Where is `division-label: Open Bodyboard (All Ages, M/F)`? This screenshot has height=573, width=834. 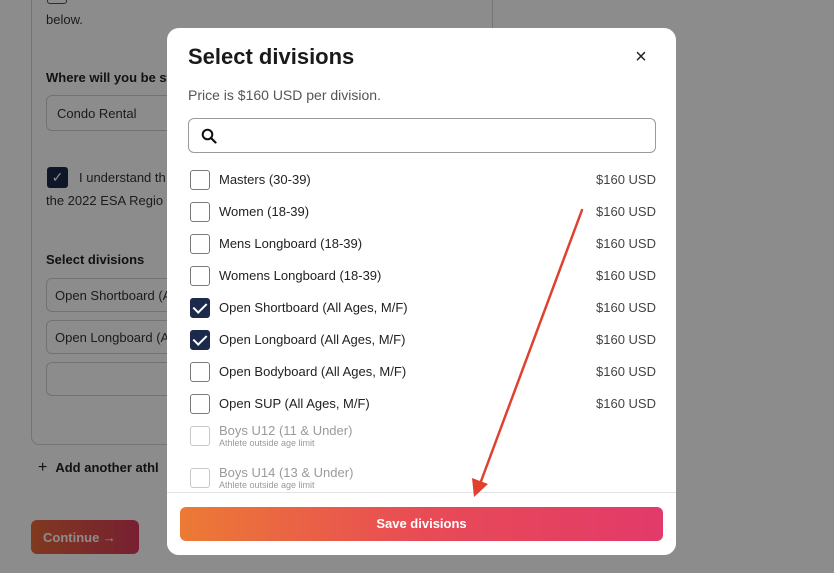 division-label: Open Bodyboard (All Ages, M/F) is located at coordinates (313, 371).